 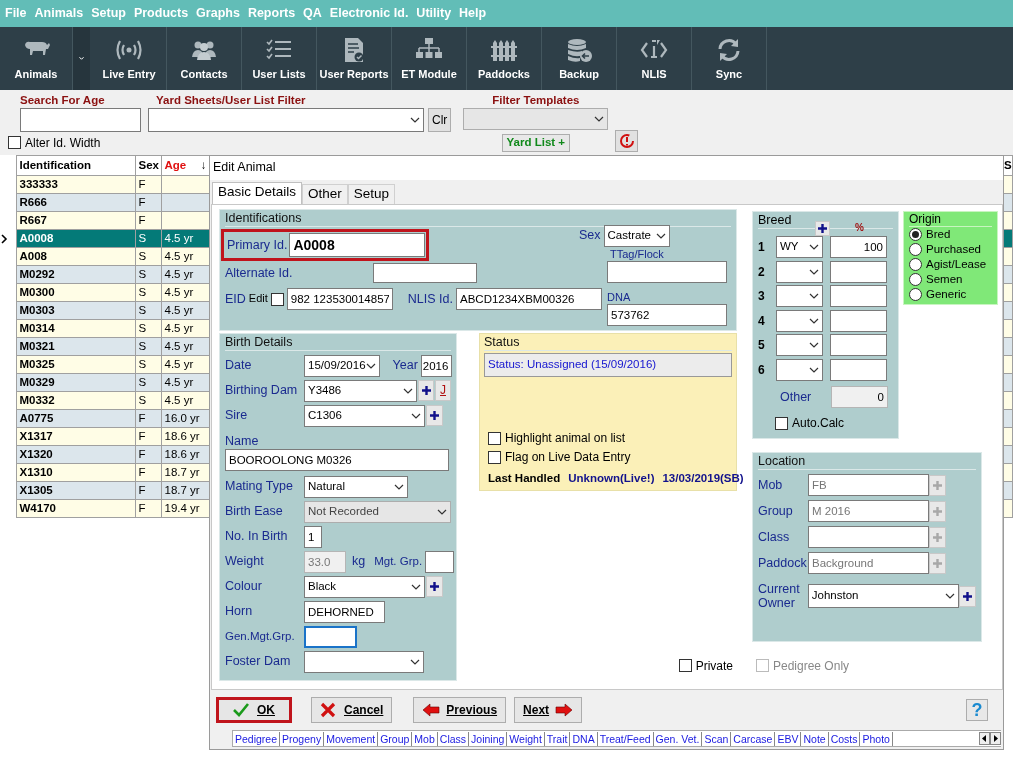 I want to click on input-field: 573762, so click(x=667, y=315).